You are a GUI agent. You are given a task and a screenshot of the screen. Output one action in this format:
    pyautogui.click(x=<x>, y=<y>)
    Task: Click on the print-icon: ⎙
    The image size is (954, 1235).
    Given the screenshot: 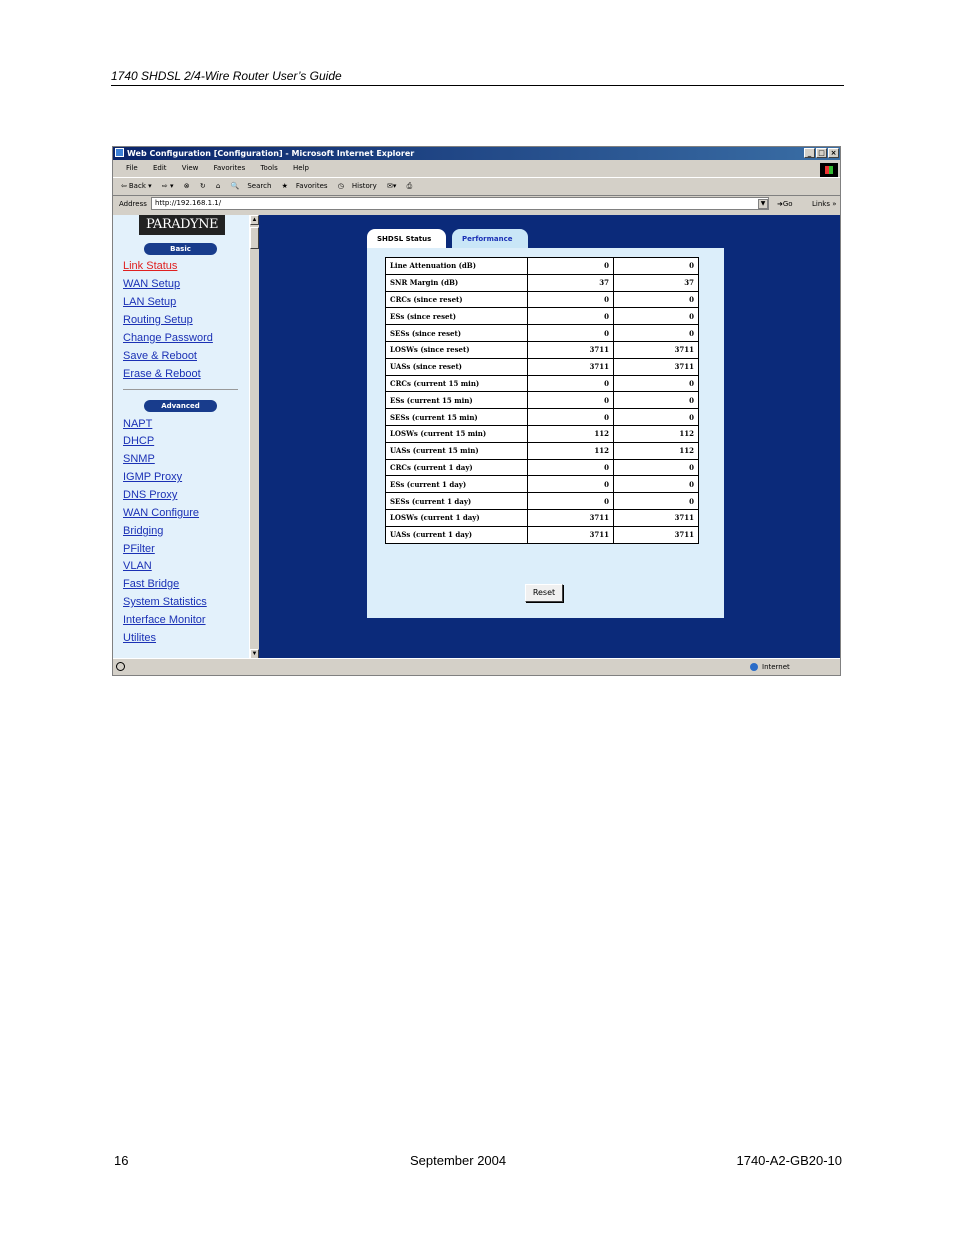 What is the action you would take?
    pyautogui.click(x=410, y=186)
    